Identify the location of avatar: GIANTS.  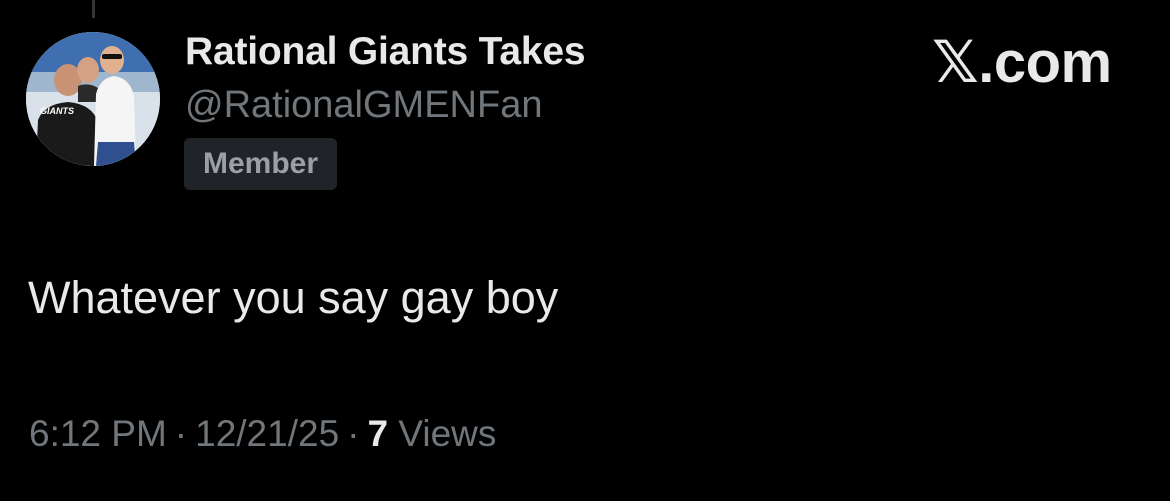
(93, 99).